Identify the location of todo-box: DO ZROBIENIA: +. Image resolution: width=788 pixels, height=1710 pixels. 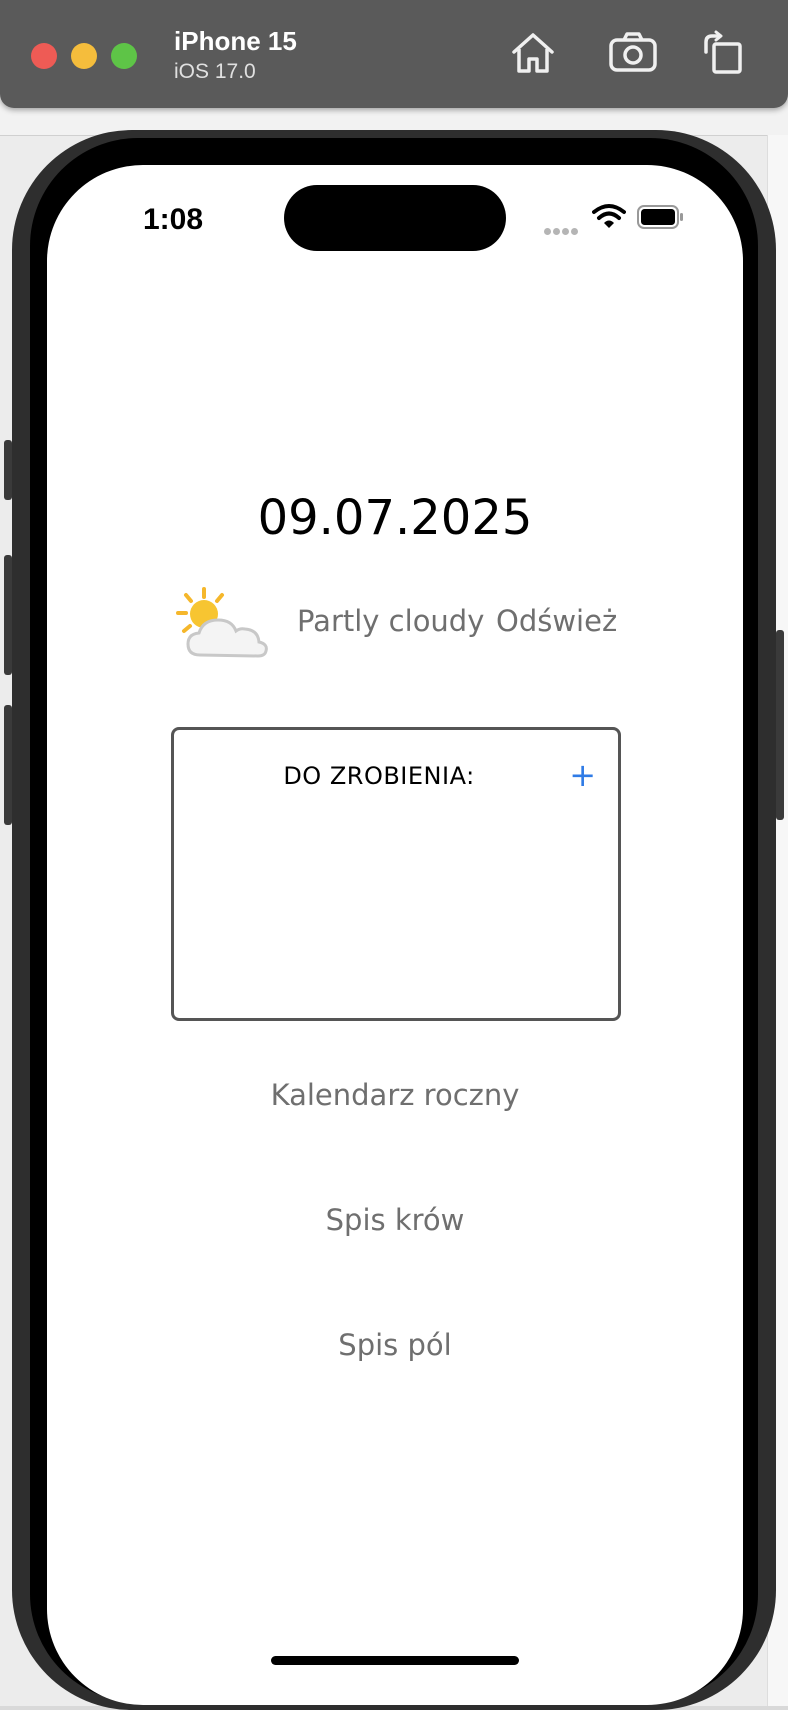
(396, 874).